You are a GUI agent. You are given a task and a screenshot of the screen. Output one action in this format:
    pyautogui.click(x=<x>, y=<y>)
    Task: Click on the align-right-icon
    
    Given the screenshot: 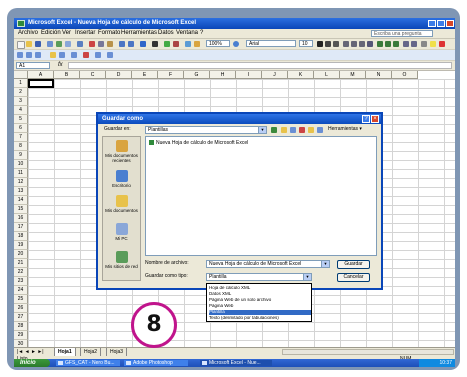 What is the action you would take?
    pyautogui.click(x=362, y=44)
    